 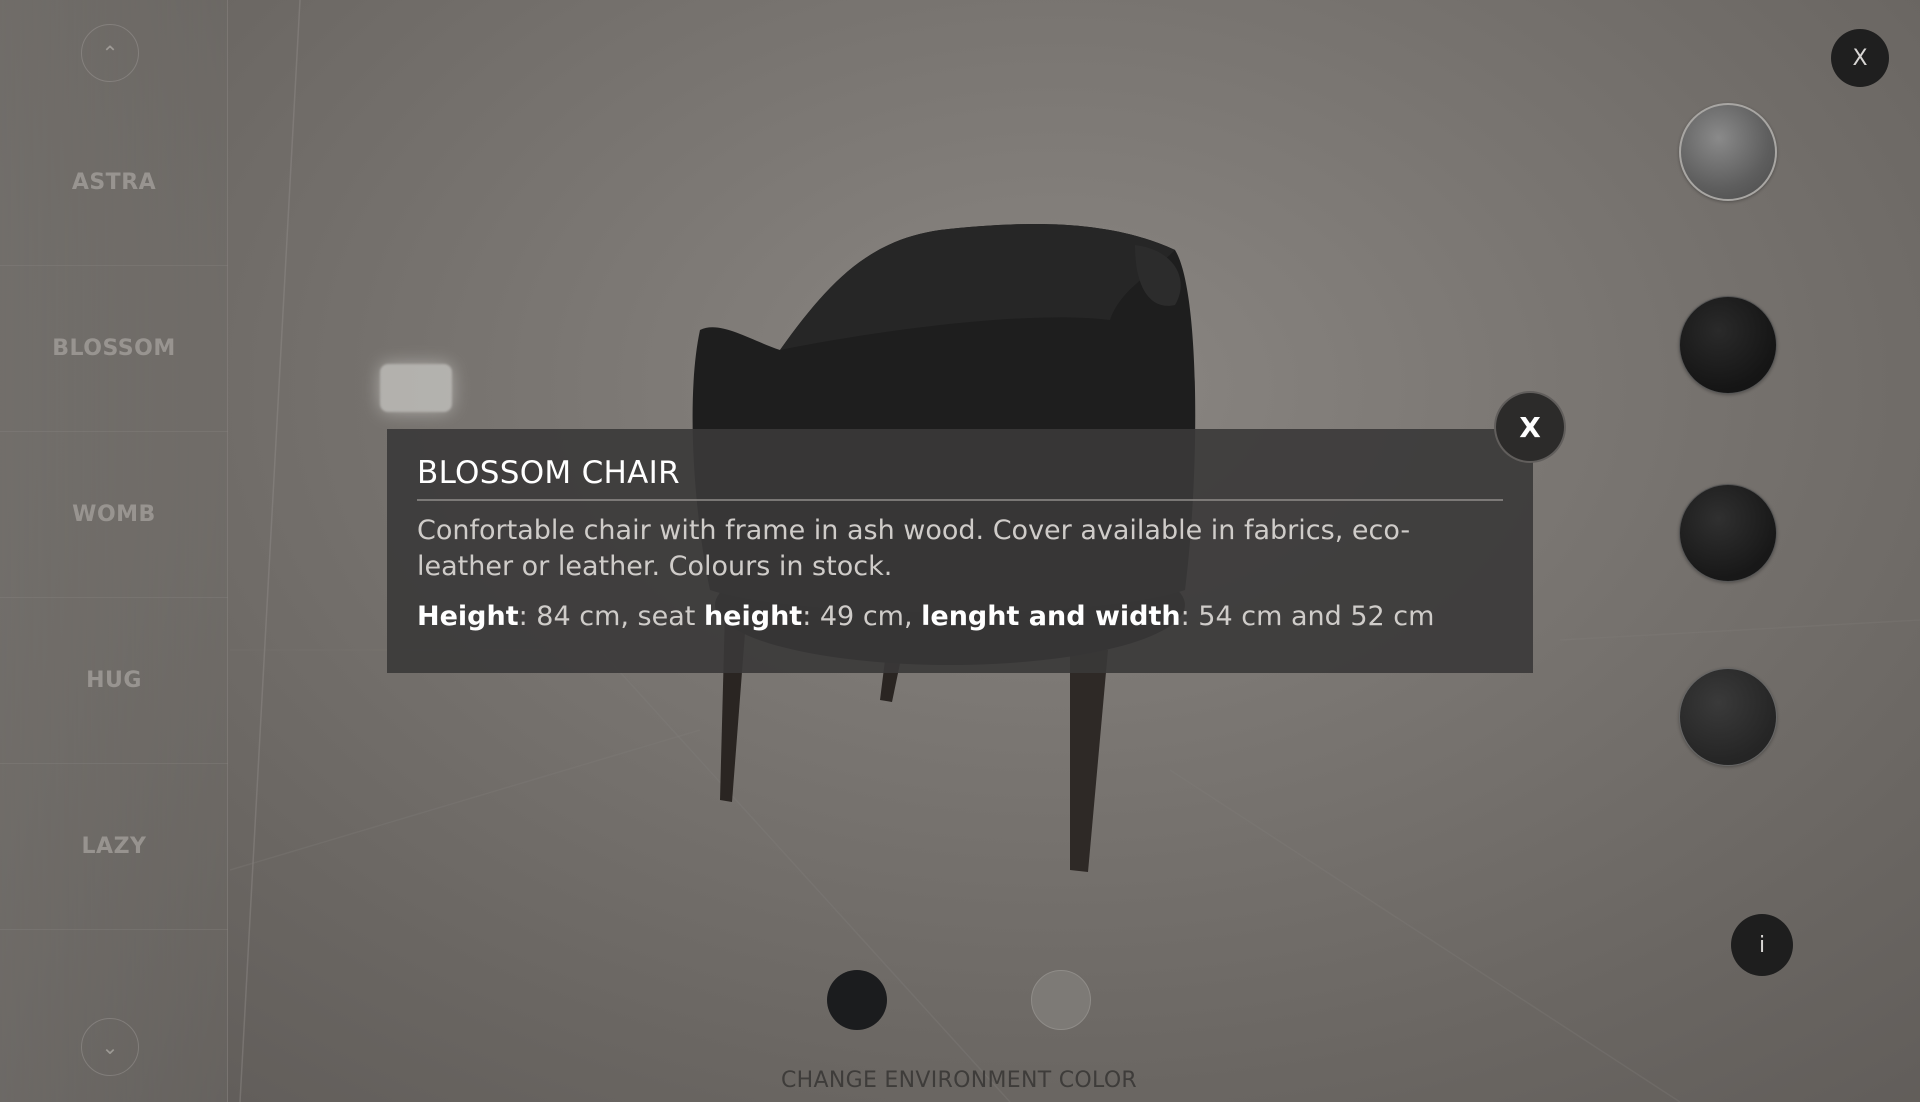 What do you see at coordinates (959, 1080) in the screenshot?
I see `environment-color-label: CHANGE ENVIRONMENT COLOR` at bounding box center [959, 1080].